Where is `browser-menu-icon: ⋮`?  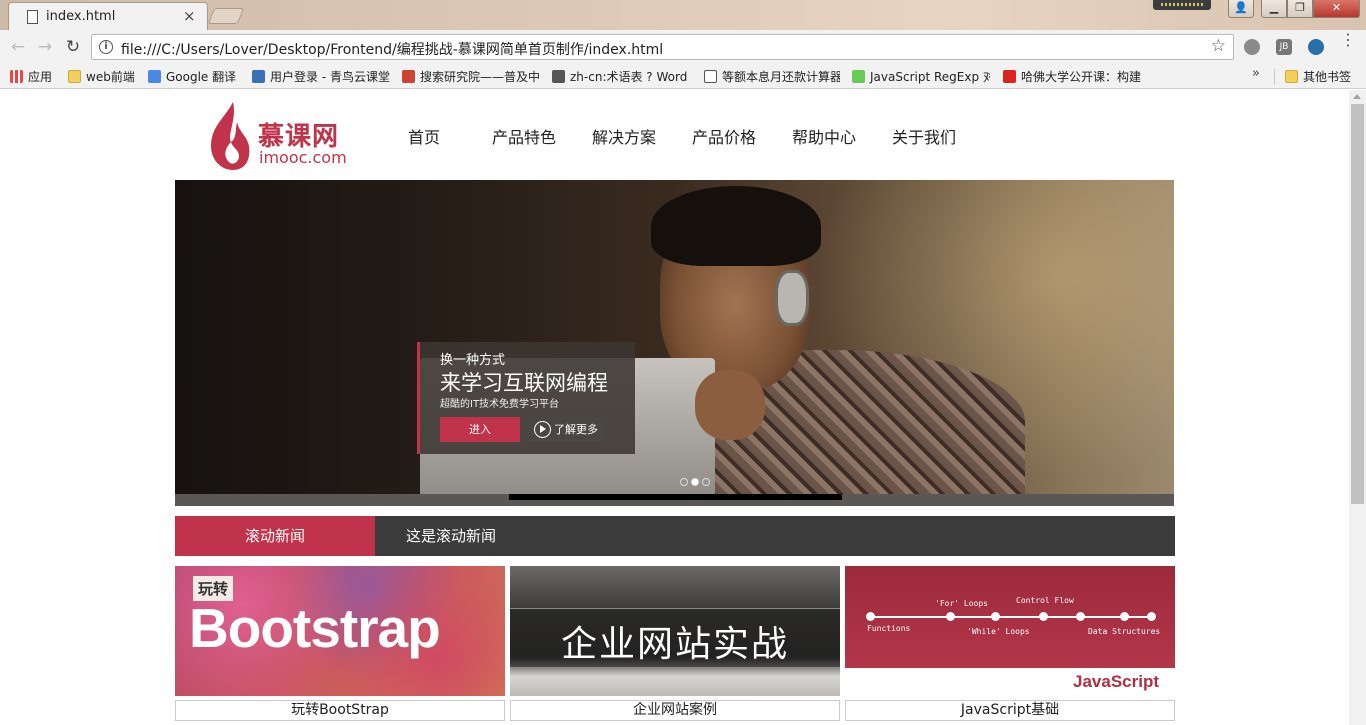
browser-menu-icon: ⋮ is located at coordinates (1348, 40).